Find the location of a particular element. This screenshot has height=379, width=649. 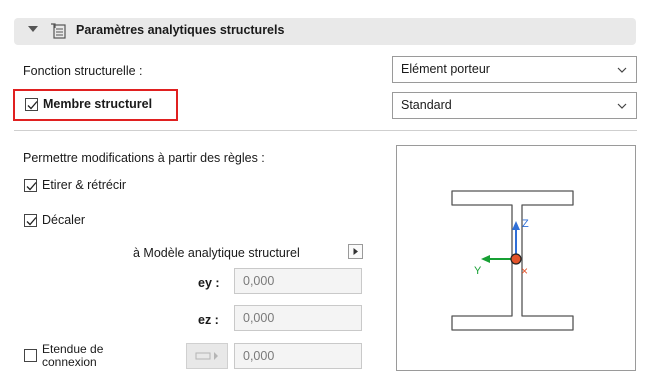

connection-value: 0,000 is located at coordinates (259, 356).